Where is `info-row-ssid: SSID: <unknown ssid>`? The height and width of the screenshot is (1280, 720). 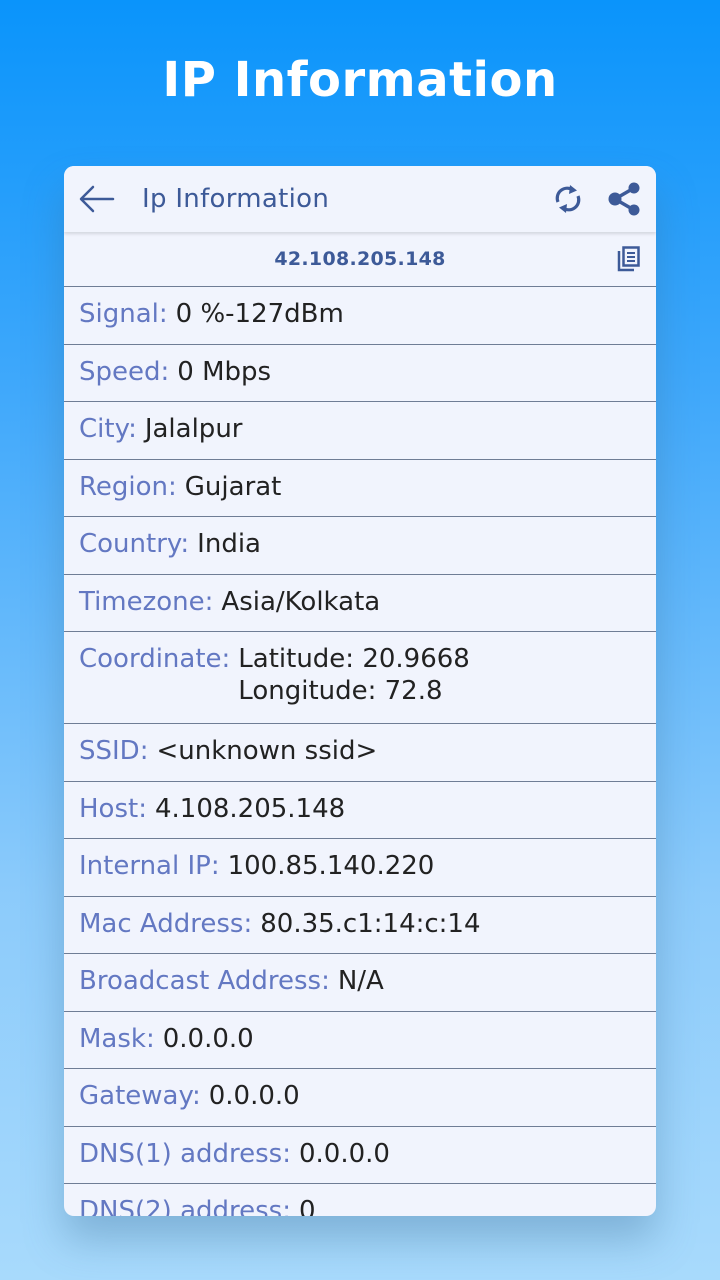
info-row-ssid: SSID: <unknown ssid> is located at coordinates (360, 753).